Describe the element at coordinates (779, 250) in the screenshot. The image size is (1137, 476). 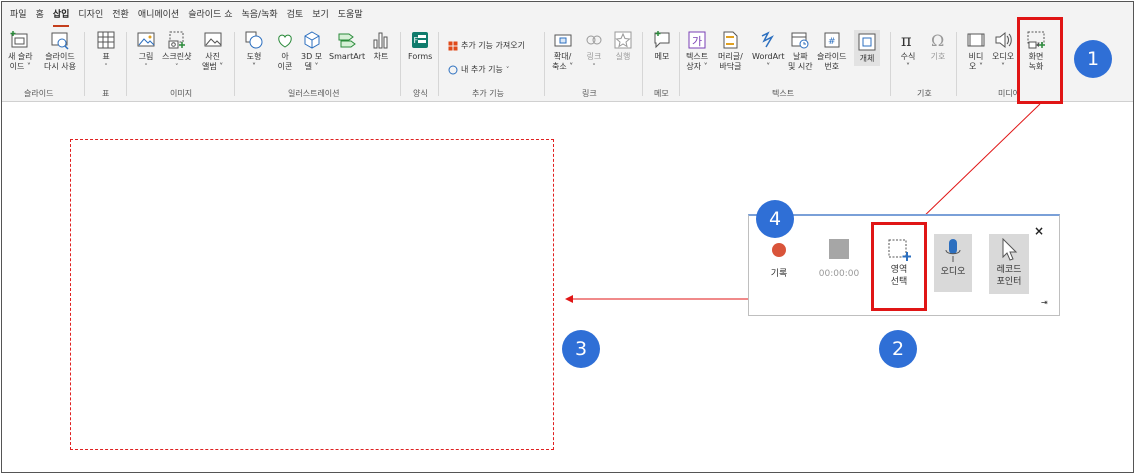
I see `record-icon` at that location.